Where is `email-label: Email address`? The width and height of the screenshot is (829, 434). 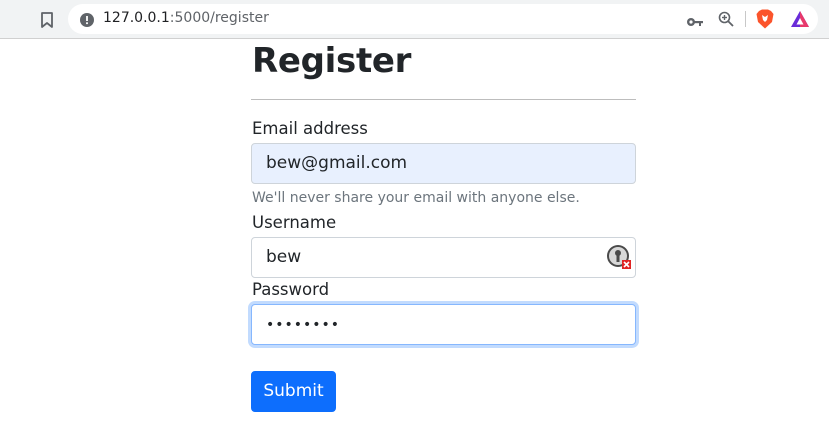 email-label: Email address is located at coordinates (310, 128).